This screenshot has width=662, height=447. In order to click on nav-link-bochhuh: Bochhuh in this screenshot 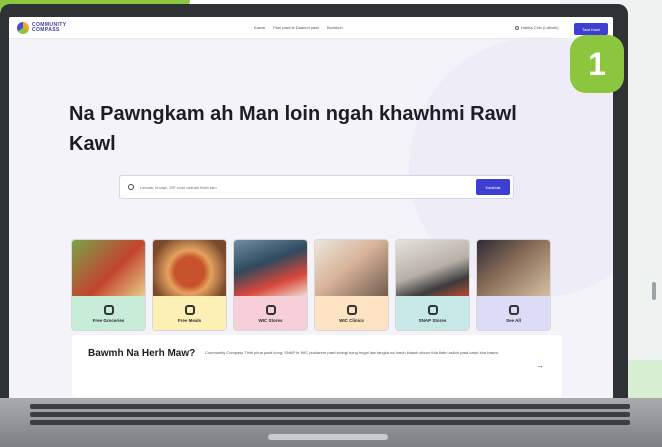, I will do `click(335, 27)`.